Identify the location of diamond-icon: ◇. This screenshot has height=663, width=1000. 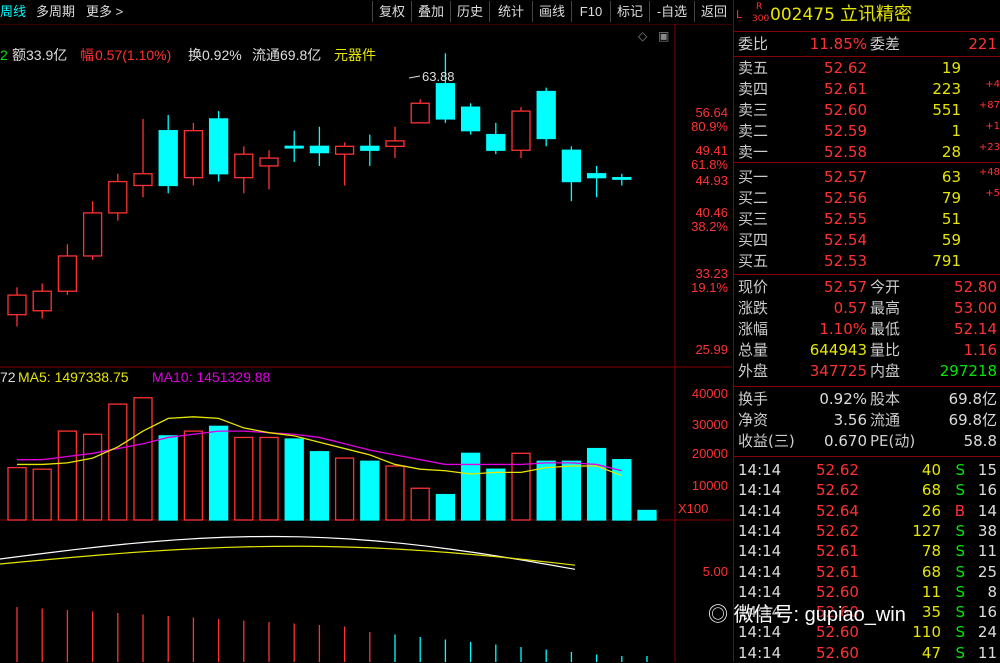
(643, 36).